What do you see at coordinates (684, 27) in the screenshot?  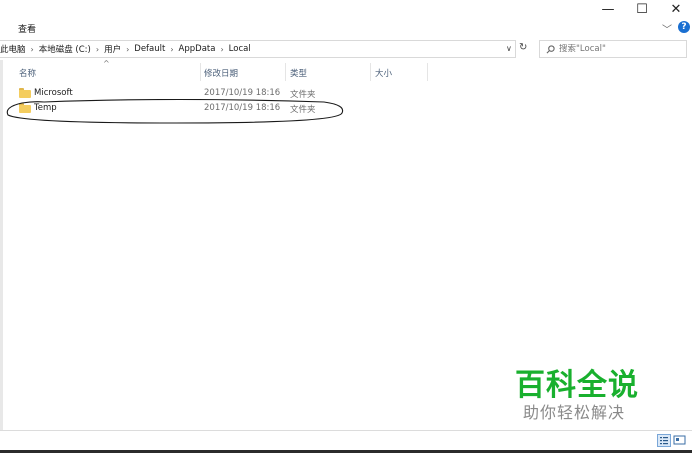 I see `help-icon: ?` at bounding box center [684, 27].